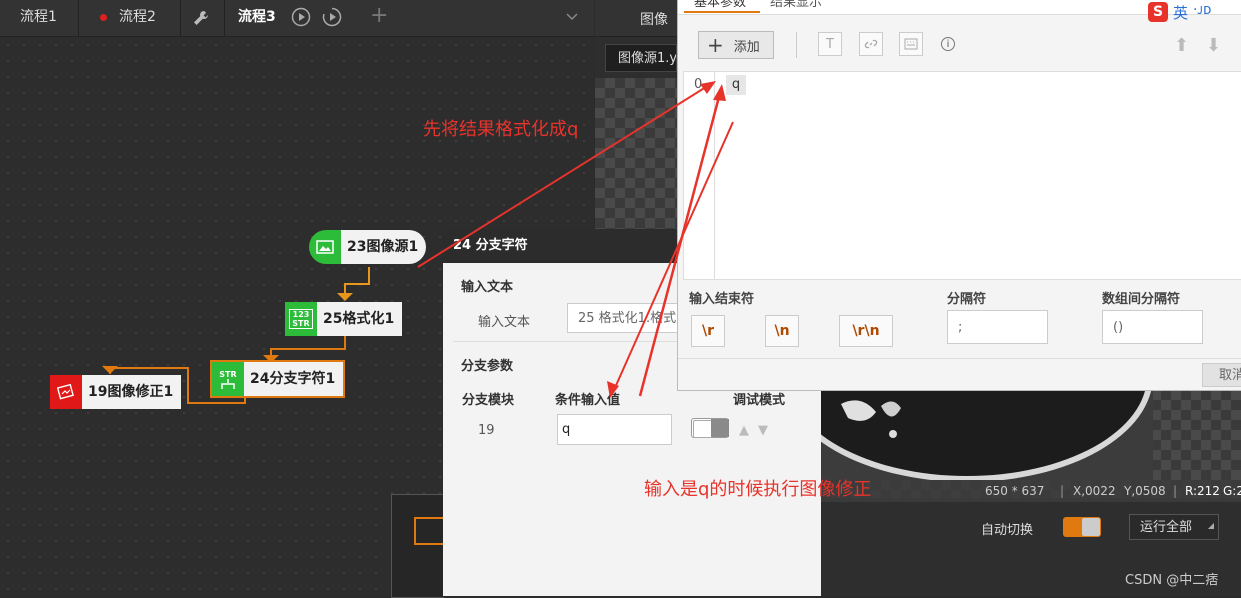  I want to click on annotation-top: 先将结果格式化成q, so click(501, 129).